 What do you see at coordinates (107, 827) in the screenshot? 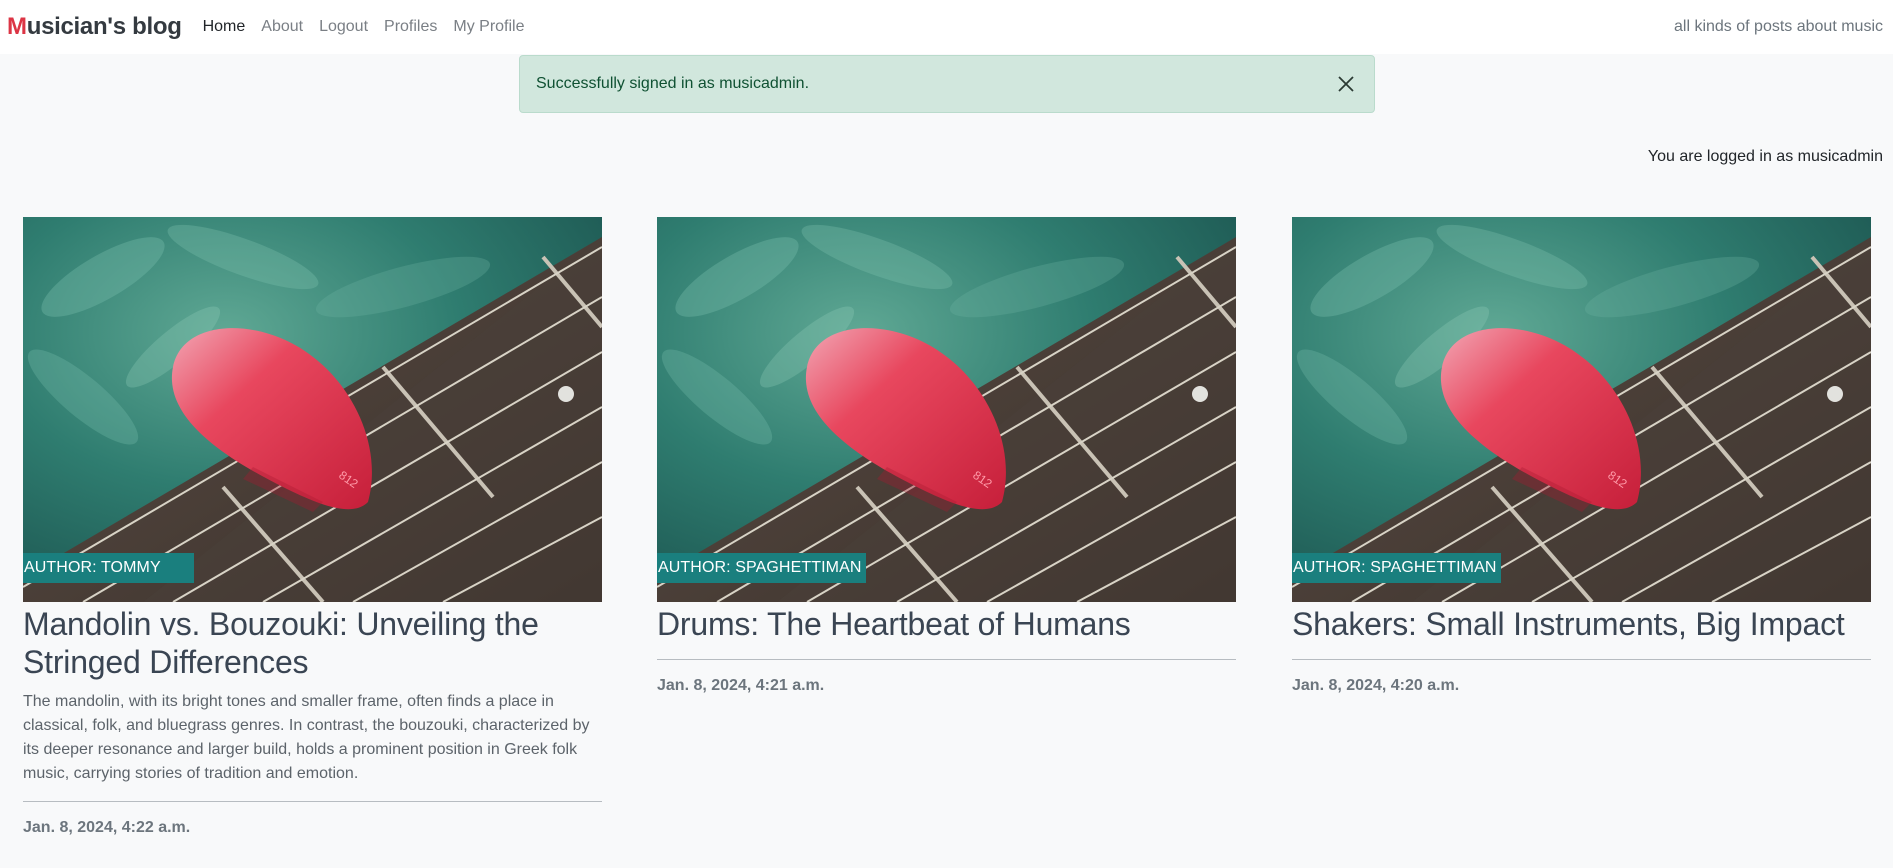
I see `post-date: Jan. 8, 2024, 4:22 a.m.` at bounding box center [107, 827].